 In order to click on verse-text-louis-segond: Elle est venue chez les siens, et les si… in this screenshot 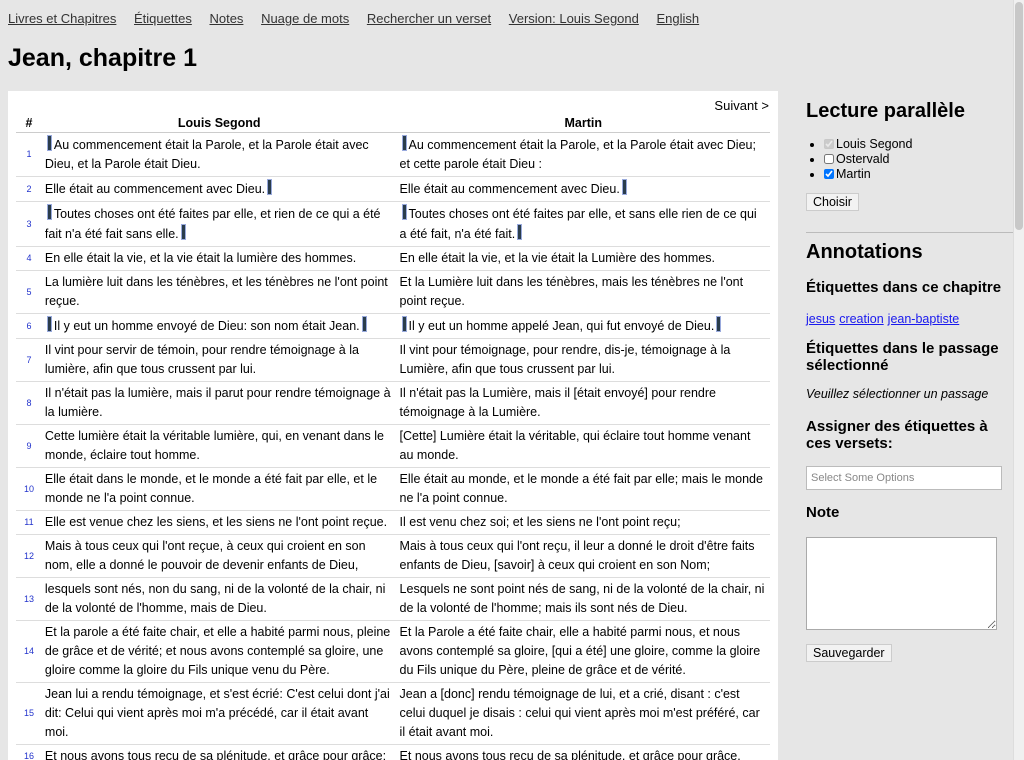, I will do `click(219, 522)`.